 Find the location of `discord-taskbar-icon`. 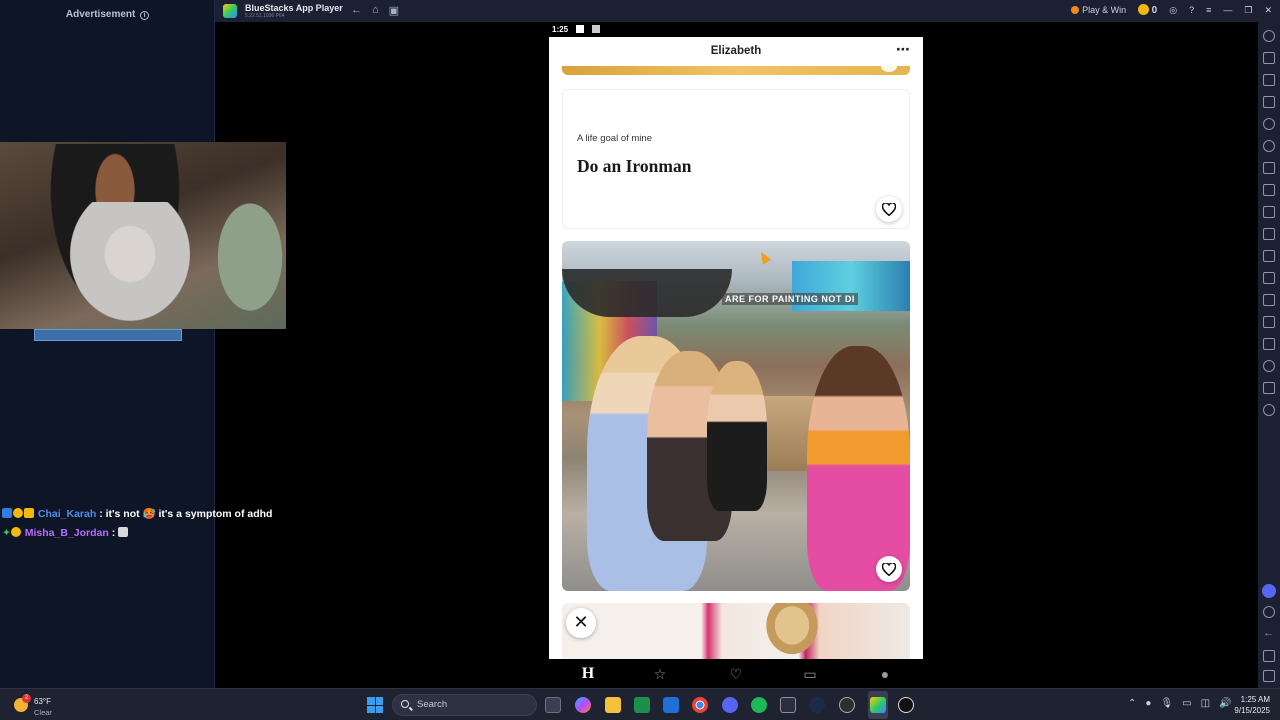

discord-taskbar-icon is located at coordinates (730, 705).